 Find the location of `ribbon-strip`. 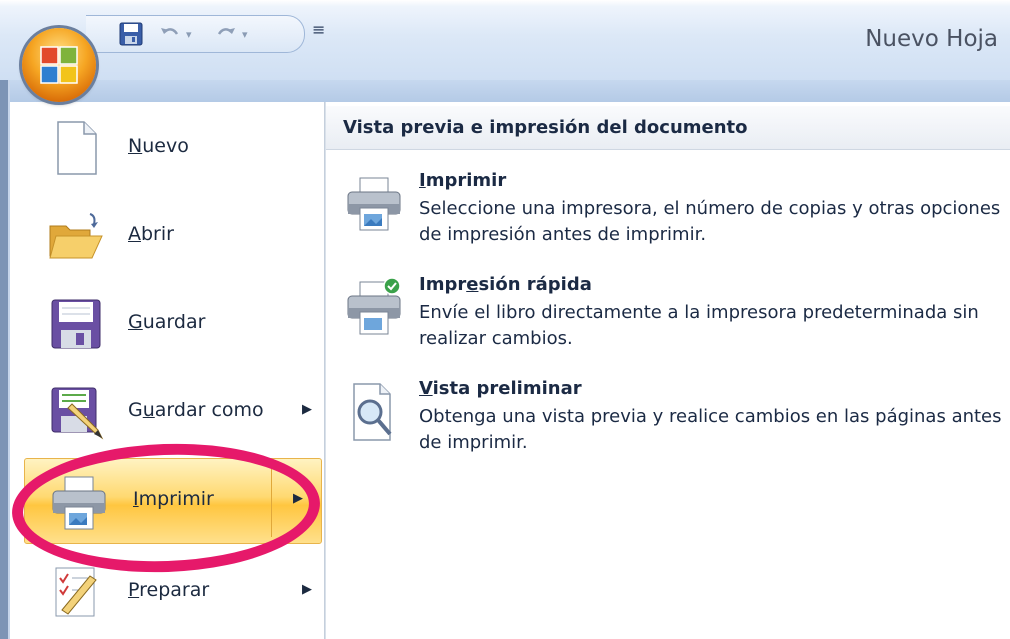

ribbon-strip is located at coordinates (510, 91).